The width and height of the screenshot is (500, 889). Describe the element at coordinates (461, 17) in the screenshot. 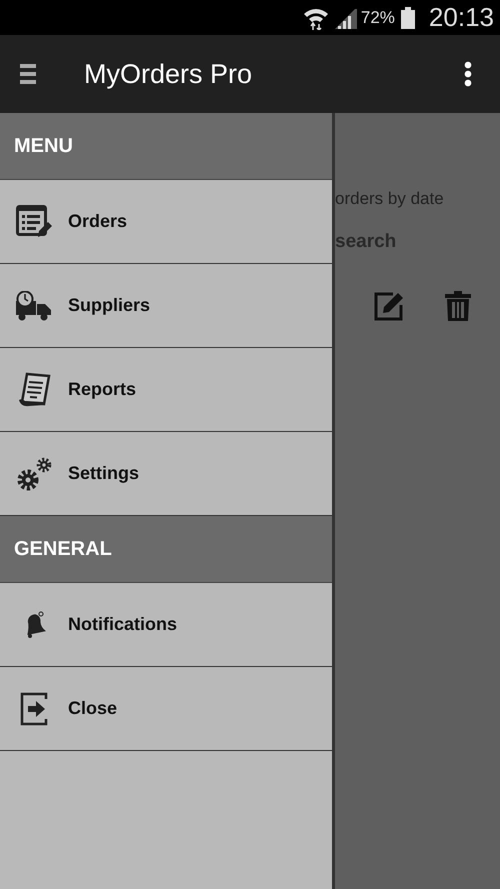

I see `clock-time: 20:13` at that location.